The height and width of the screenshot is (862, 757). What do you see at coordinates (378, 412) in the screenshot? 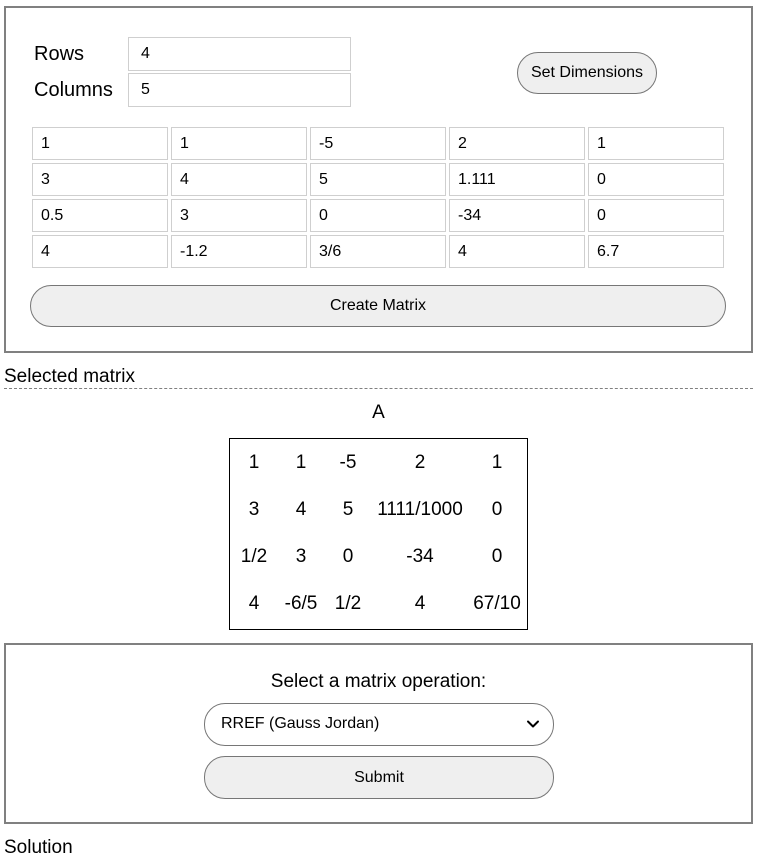
I see `matrix-name-label: A` at bounding box center [378, 412].